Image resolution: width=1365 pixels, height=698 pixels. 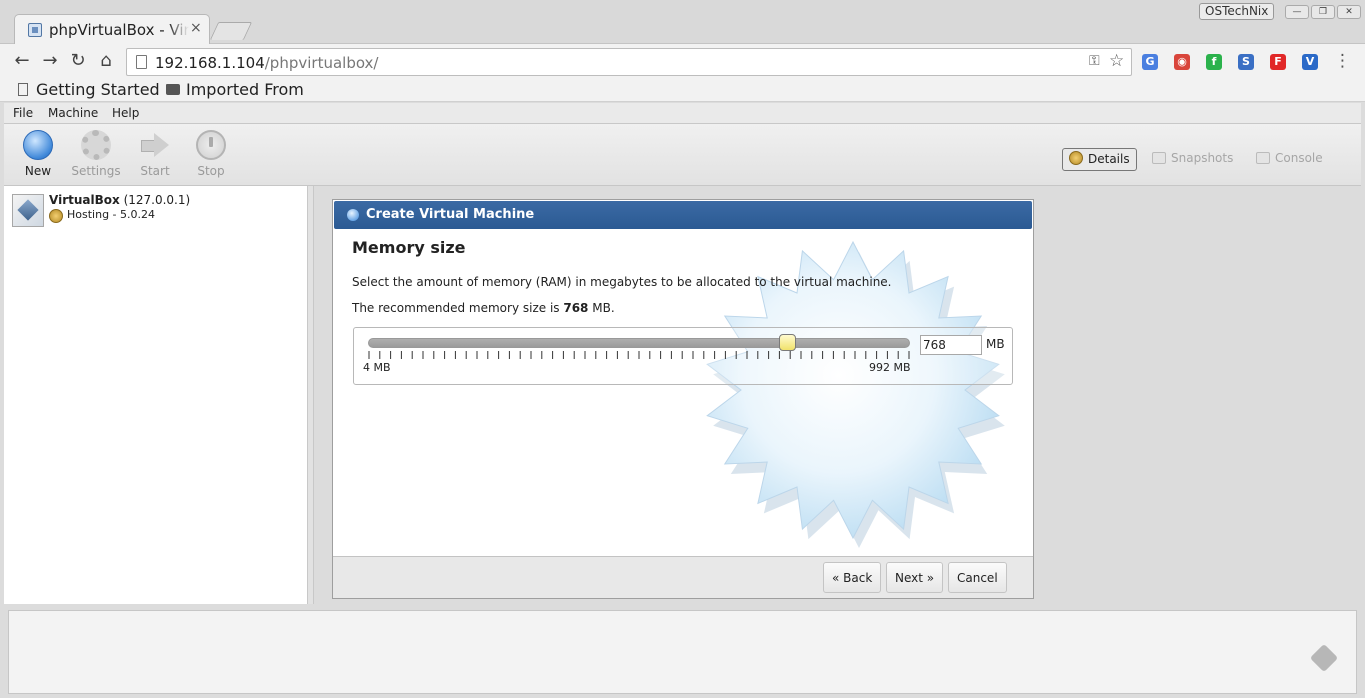 I want to click on bookmark-getting-started: Getting Started, so click(x=89, y=89).